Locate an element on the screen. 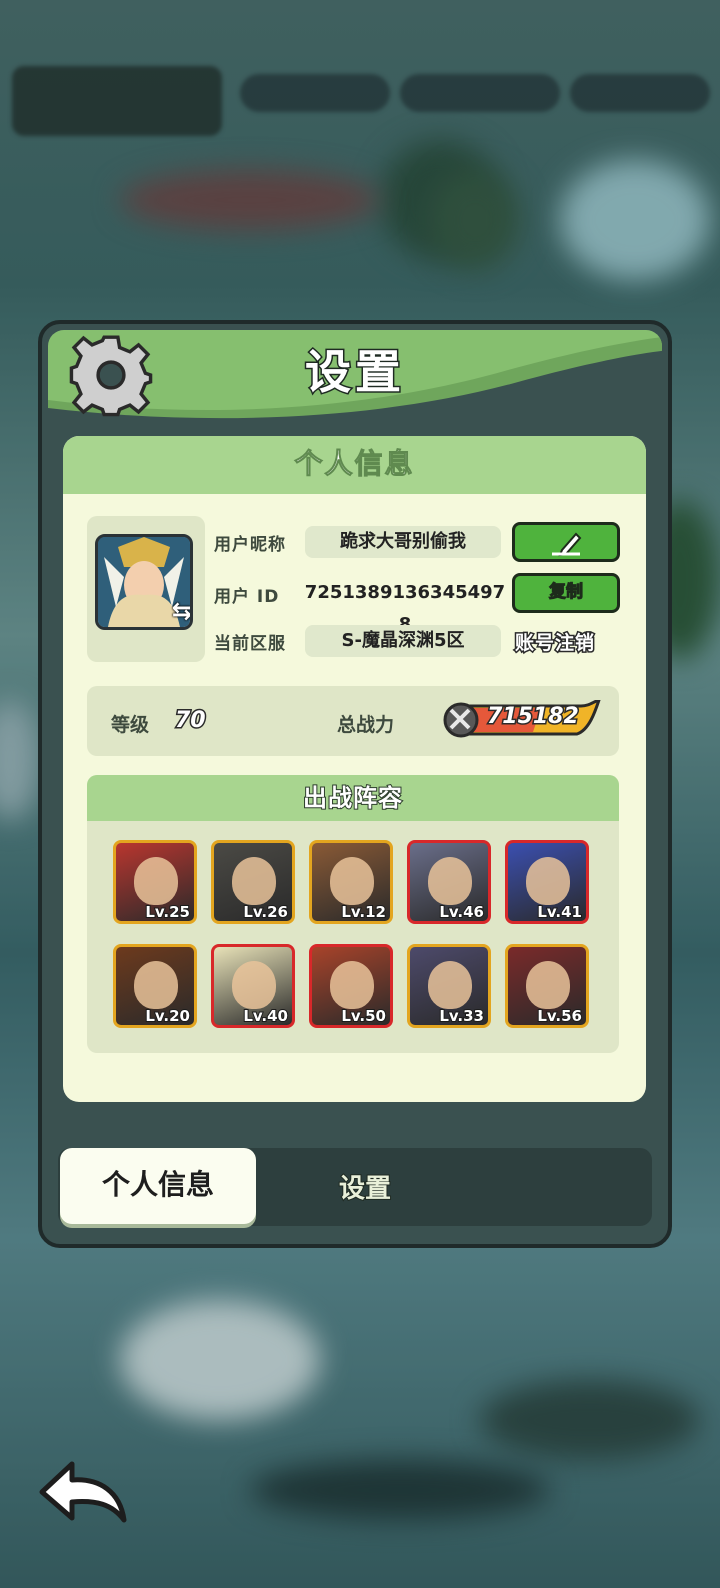 Image resolution: width=720 pixels, height=1588 pixels. hero-card: Lv.25 is located at coordinates (155, 882).